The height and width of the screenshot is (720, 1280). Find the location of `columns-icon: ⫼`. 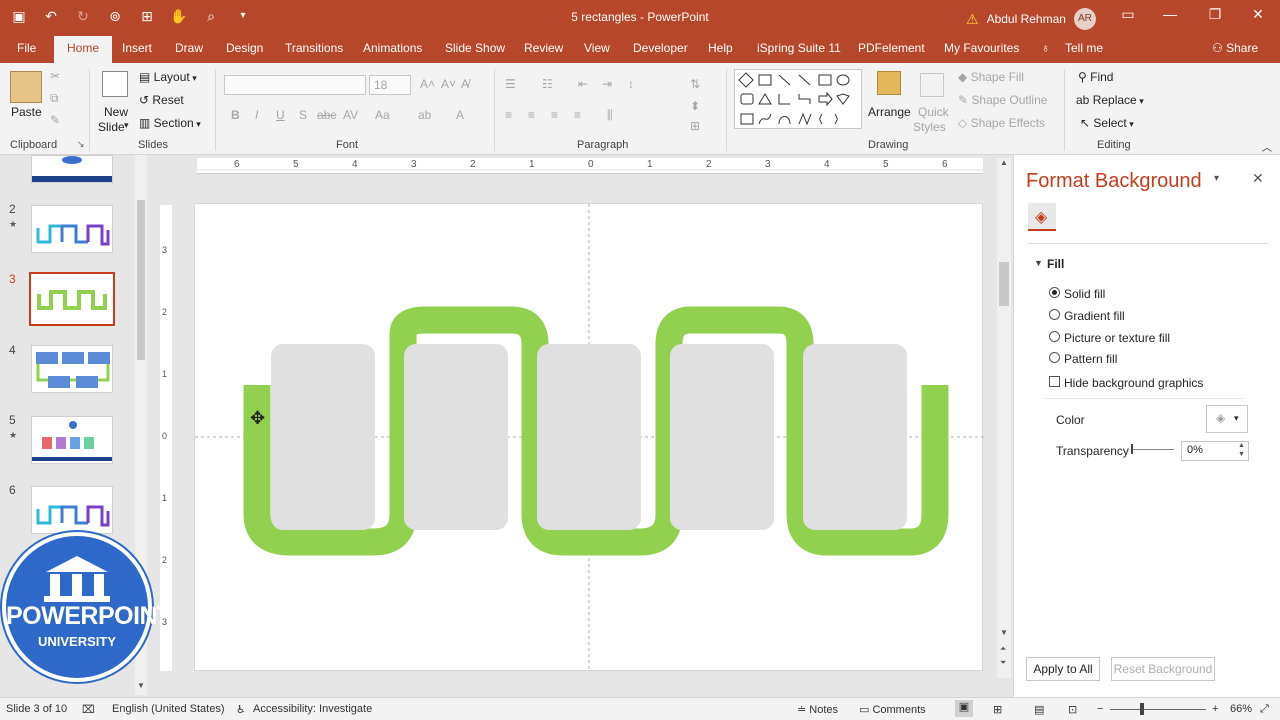

columns-icon: ⫼ is located at coordinates (610, 115).